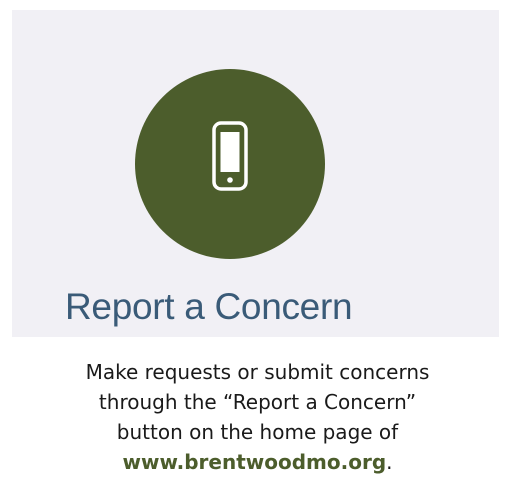 The width and height of the screenshot is (515, 482). Describe the element at coordinates (257, 372) in the screenshot. I see `caption-line-1: Make requests or submit concerns` at that location.